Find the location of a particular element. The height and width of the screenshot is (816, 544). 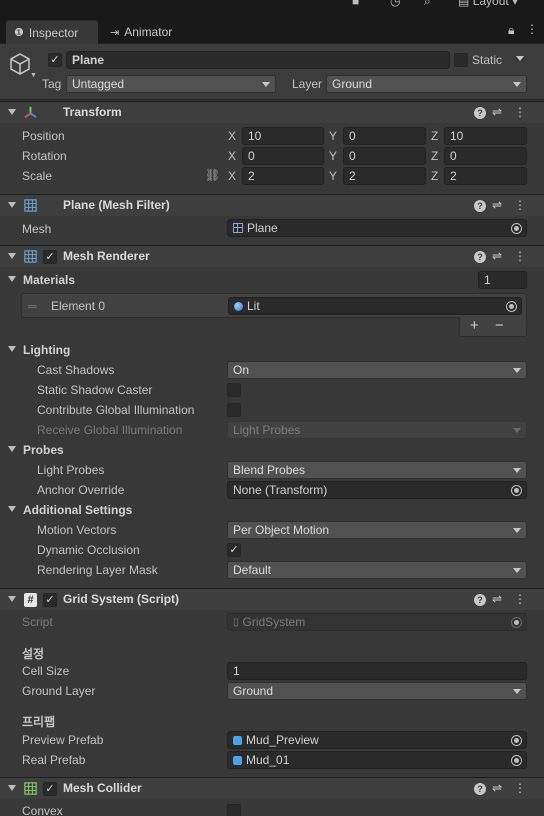

scale-y-field: 2 is located at coordinates (384, 176).